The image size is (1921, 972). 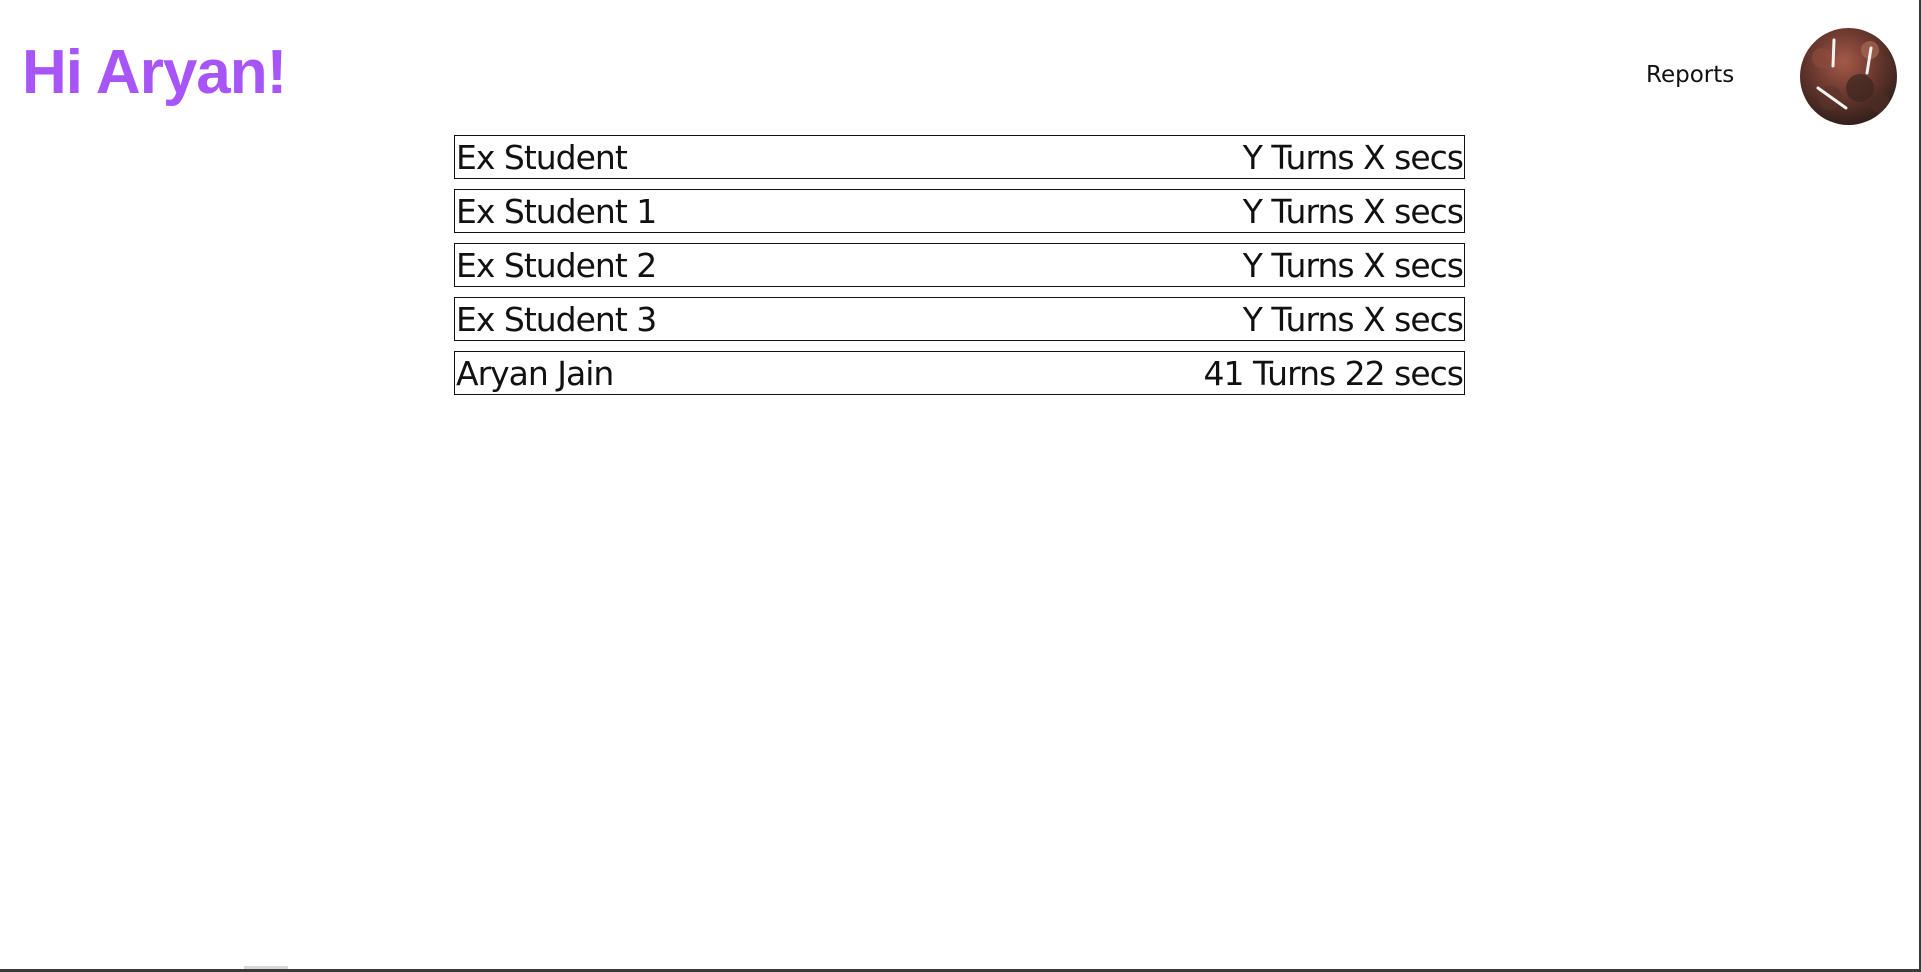 I want to click on scrollbar-thumb, so click(x=266, y=967).